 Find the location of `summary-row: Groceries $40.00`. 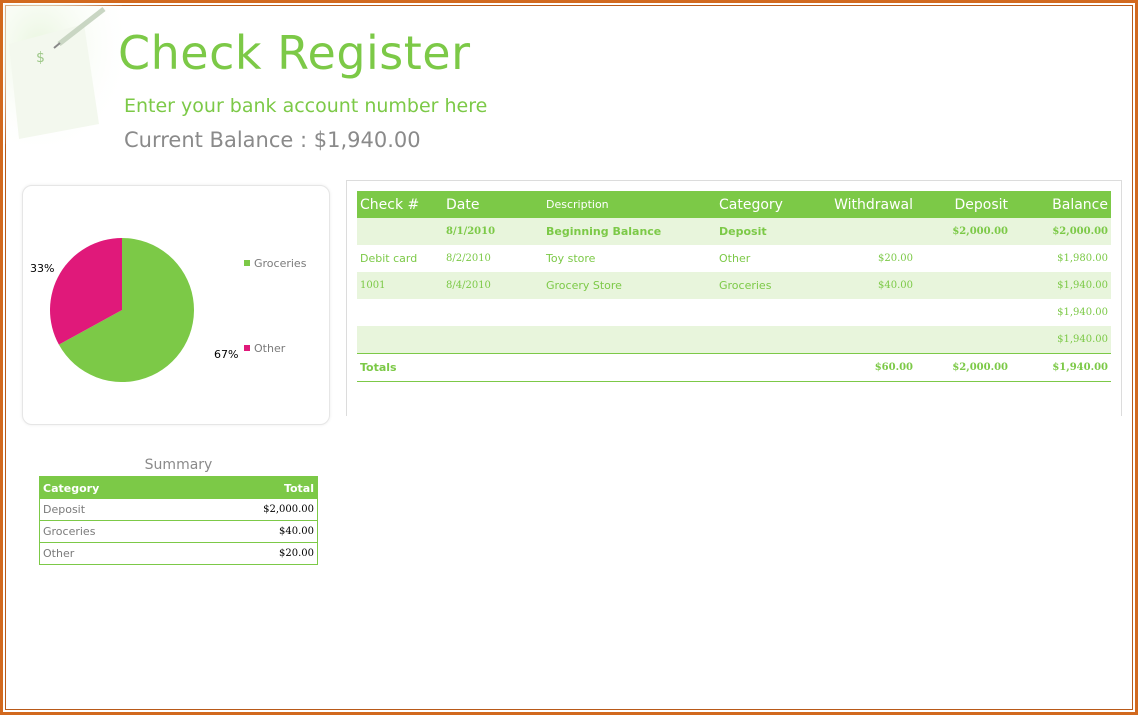

summary-row: Groceries $40.00 is located at coordinates (178, 531).